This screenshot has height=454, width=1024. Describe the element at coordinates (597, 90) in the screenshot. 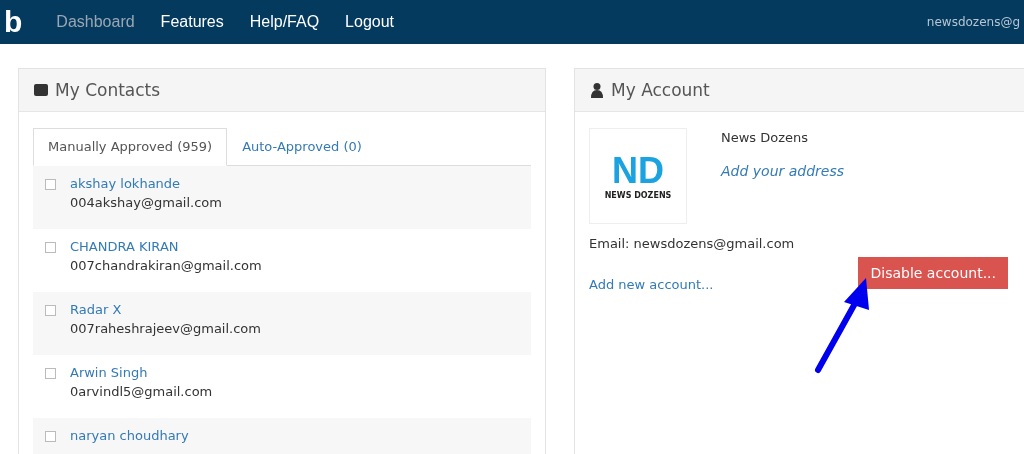

I see `user-icon` at that location.